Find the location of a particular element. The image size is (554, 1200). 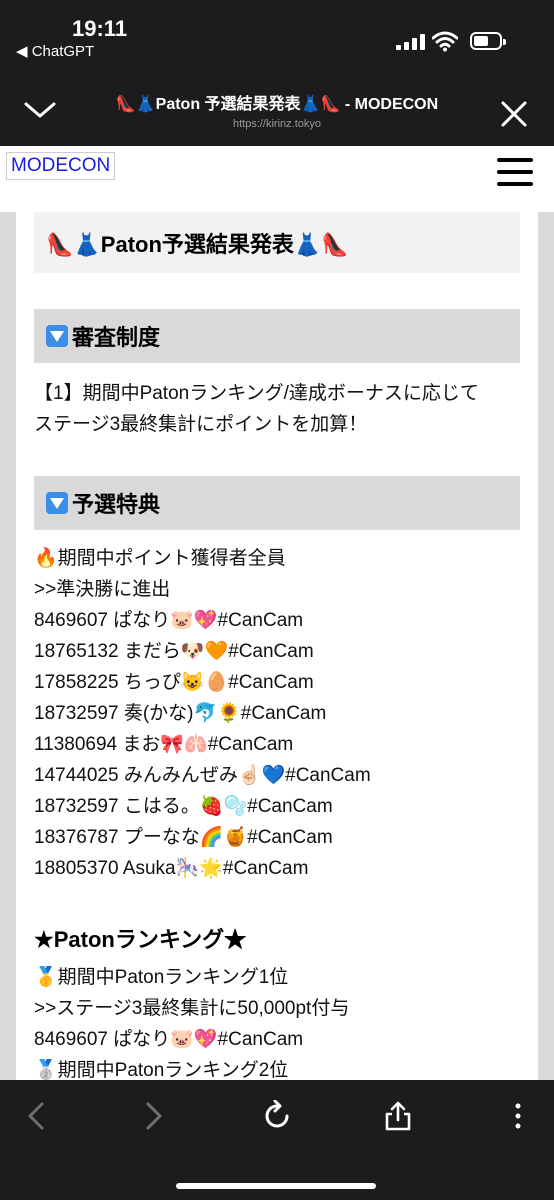

list-item: >>ステージ3最終集計に50,000pt付与 is located at coordinates (192, 1008).